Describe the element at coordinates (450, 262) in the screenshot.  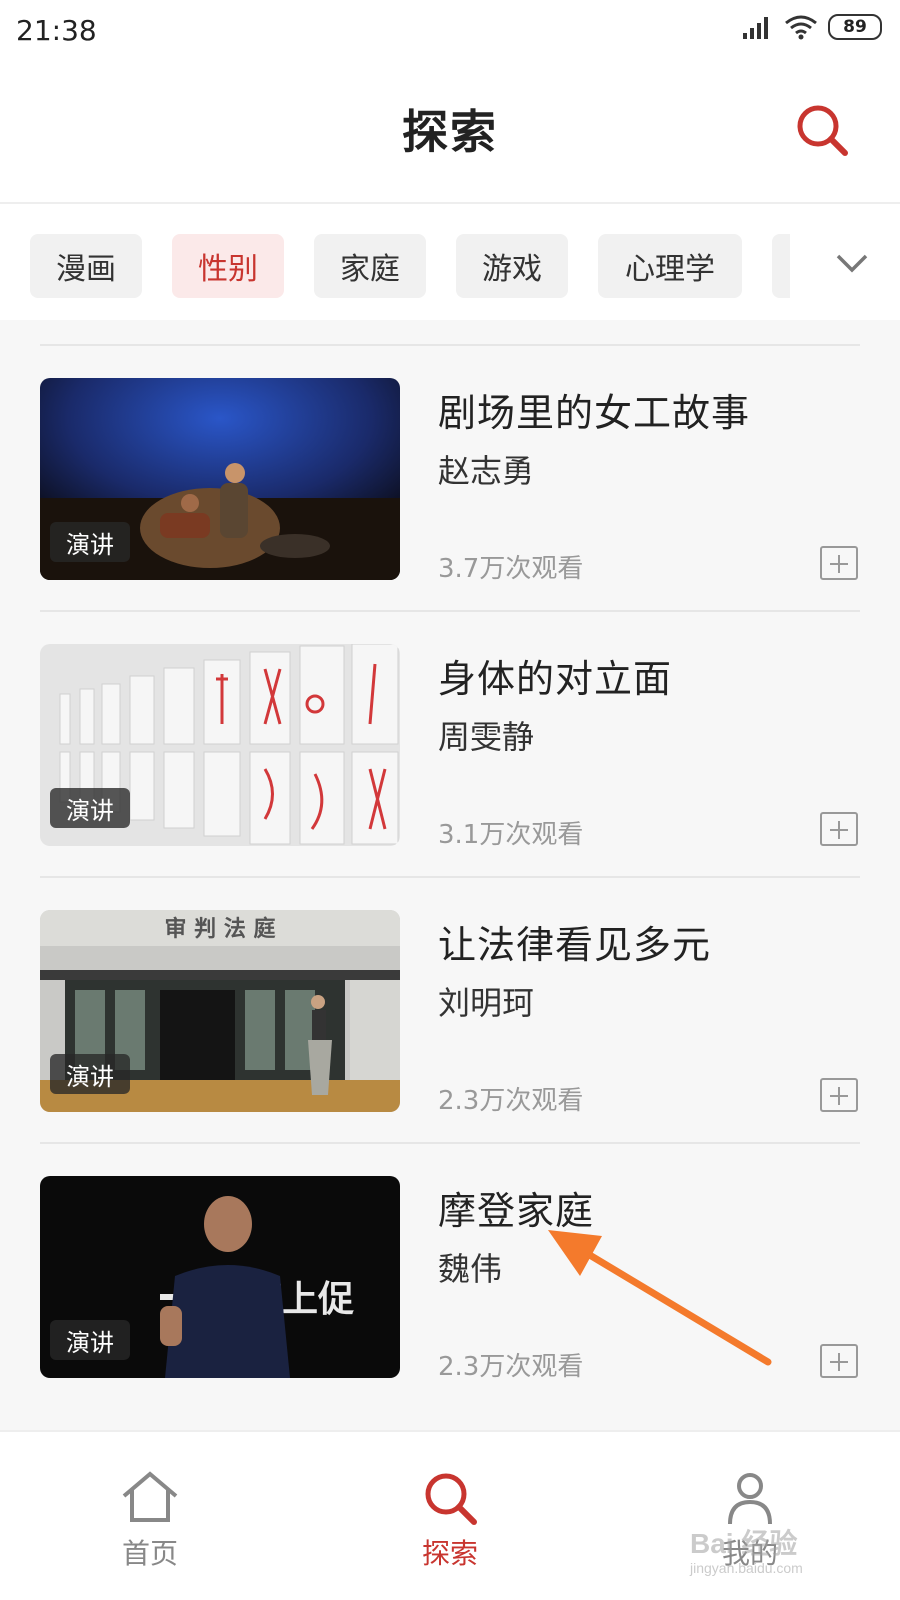
I see `category-tabbar: 漫画 性别 家庭 游戏 心理学` at that location.